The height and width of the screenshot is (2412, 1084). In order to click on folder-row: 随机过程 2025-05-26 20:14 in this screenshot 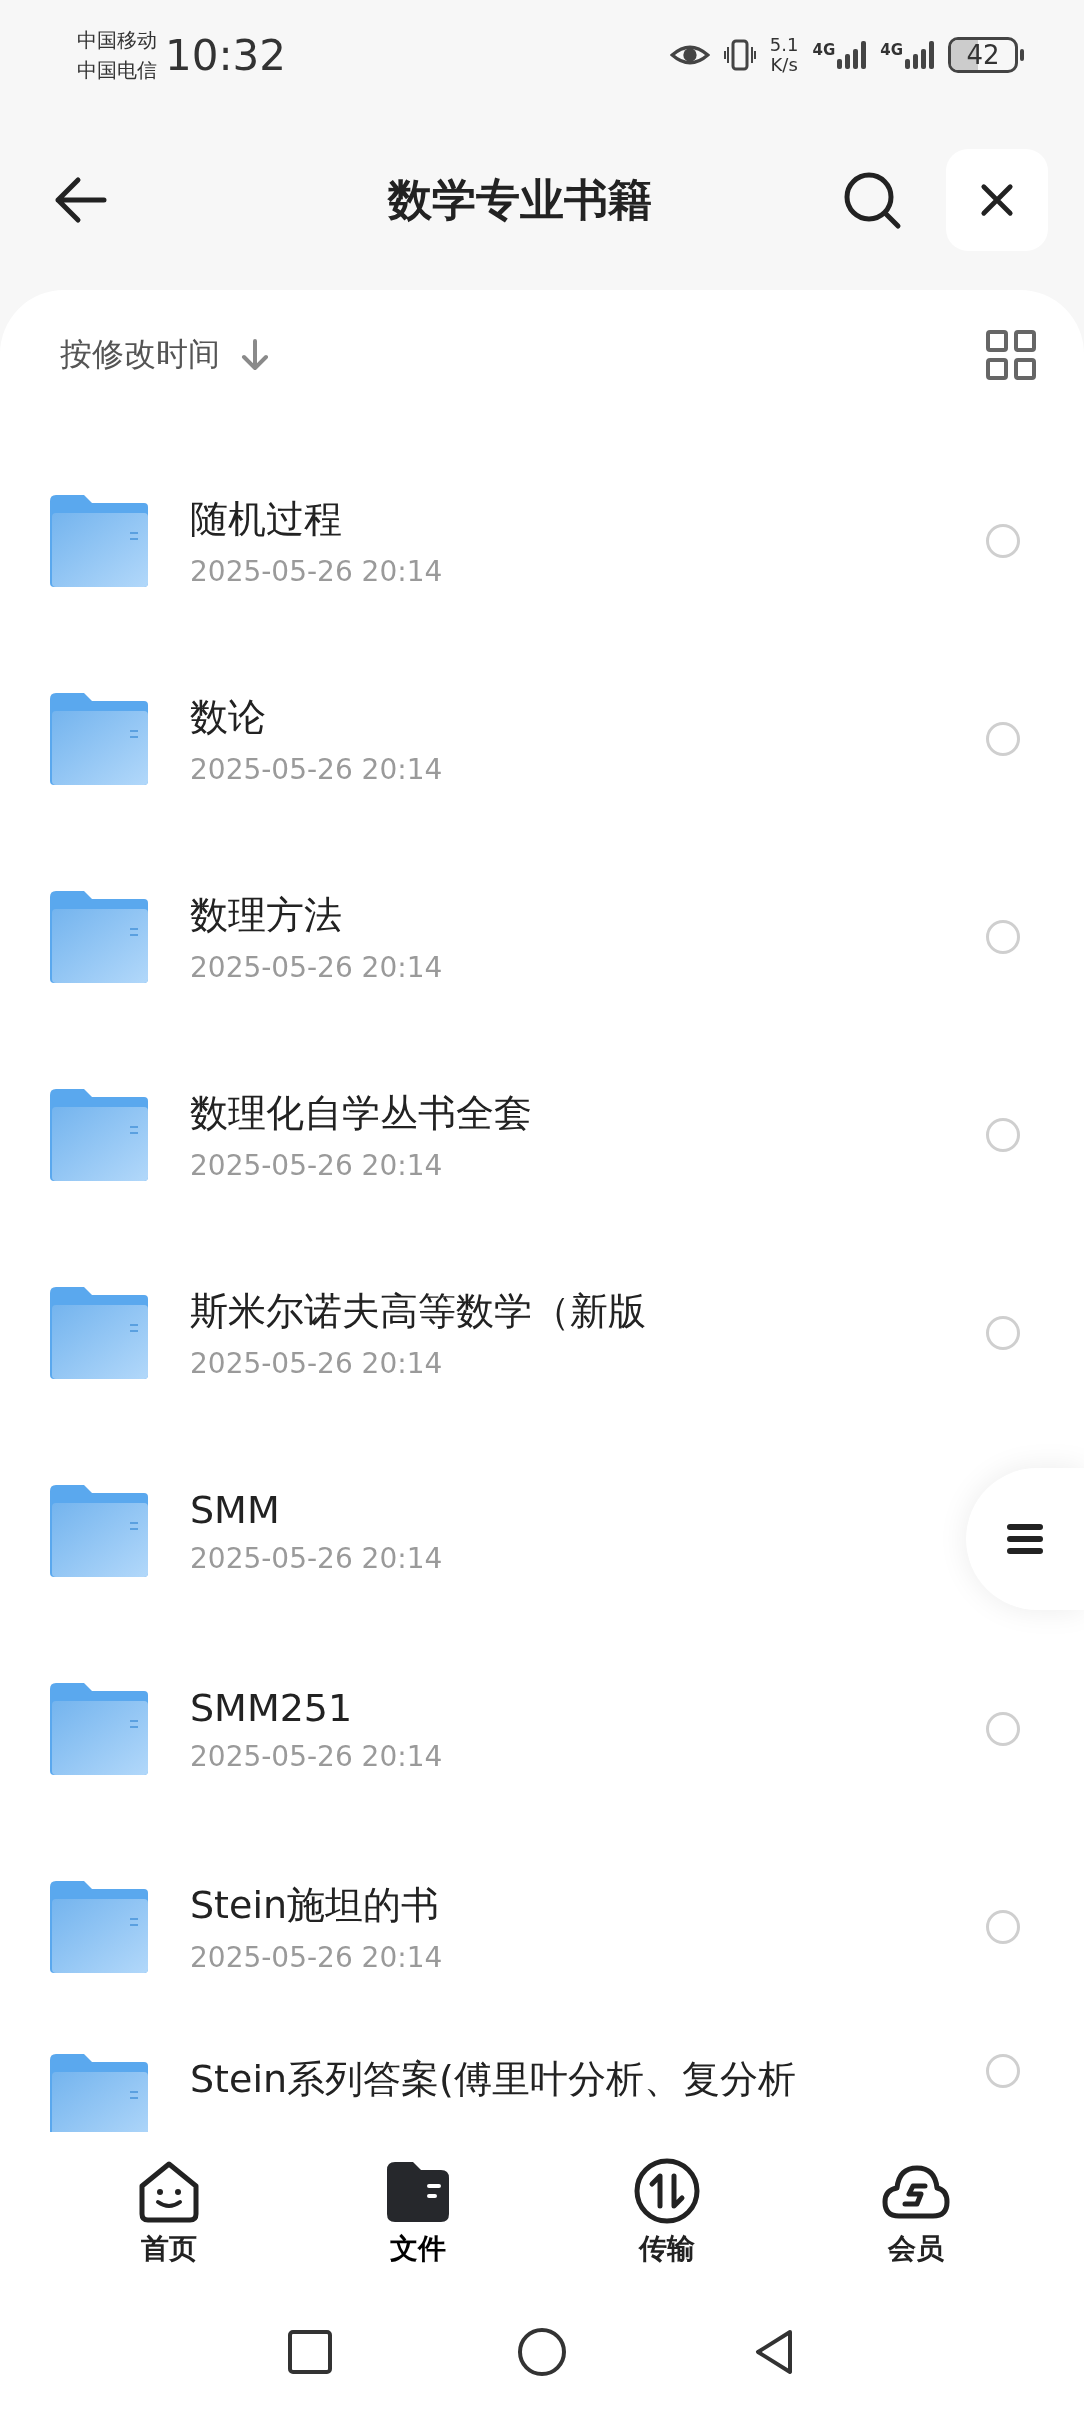, I will do `click(542, 541)`.